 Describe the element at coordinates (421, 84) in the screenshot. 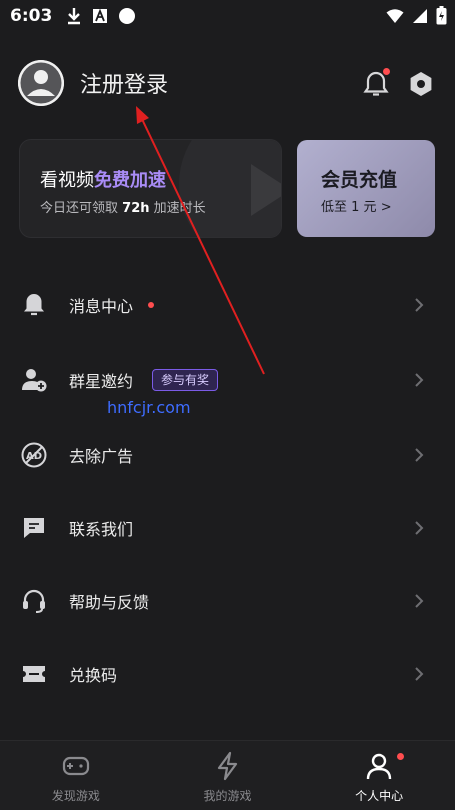

I see `settings-icon` at that location.